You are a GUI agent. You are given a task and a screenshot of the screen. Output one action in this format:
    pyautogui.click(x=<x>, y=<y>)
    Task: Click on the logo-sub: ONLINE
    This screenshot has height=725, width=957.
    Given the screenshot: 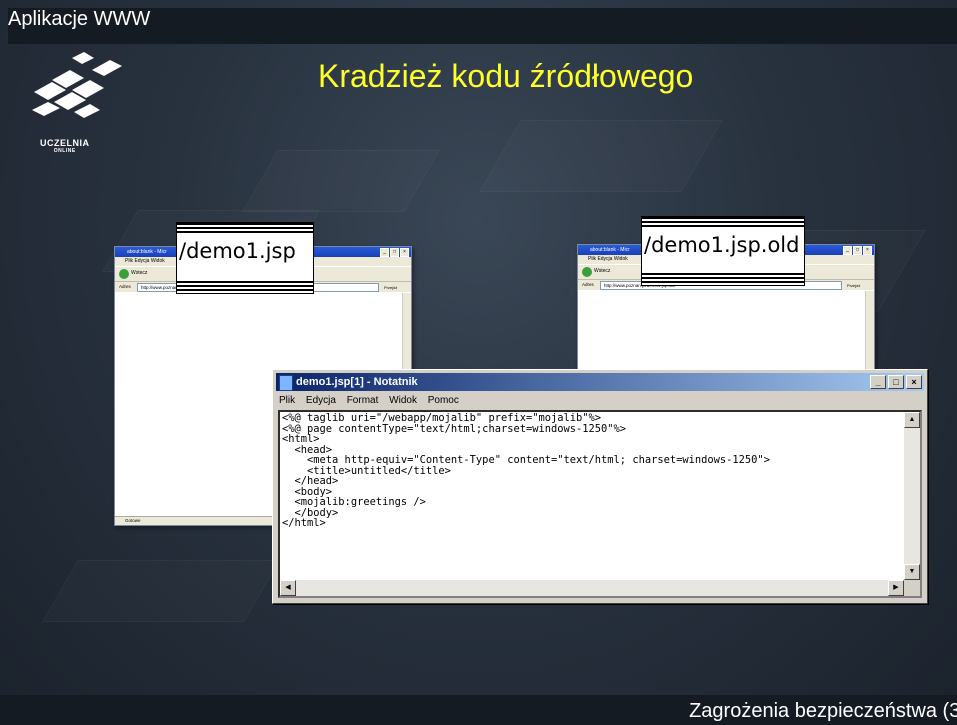 What is the action you would take?
    pyautogui.click(x=64, y=151)
    